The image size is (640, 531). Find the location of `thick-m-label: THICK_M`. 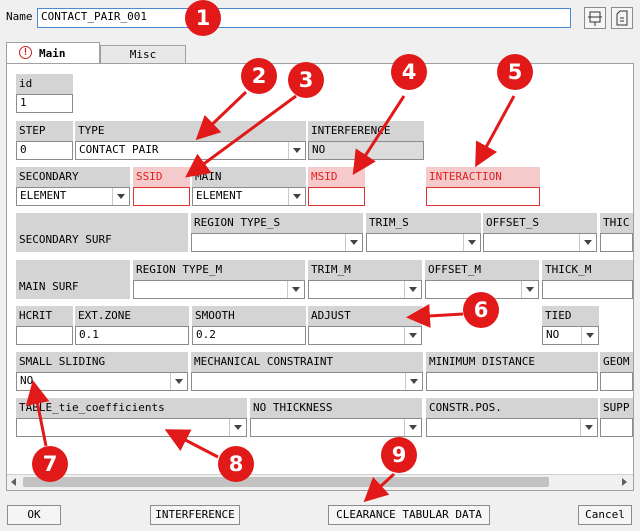

thick-m-label: THICK_M is located at coordinates (587, 270).